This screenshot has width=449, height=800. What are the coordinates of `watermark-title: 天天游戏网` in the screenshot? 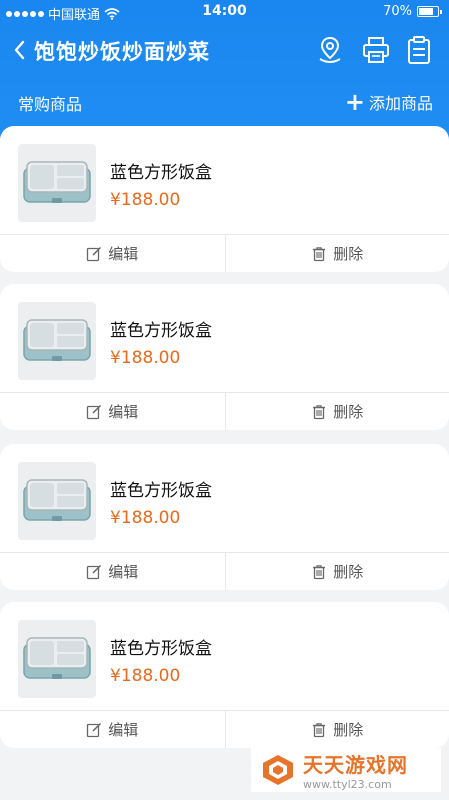 It's located at (355, 765).